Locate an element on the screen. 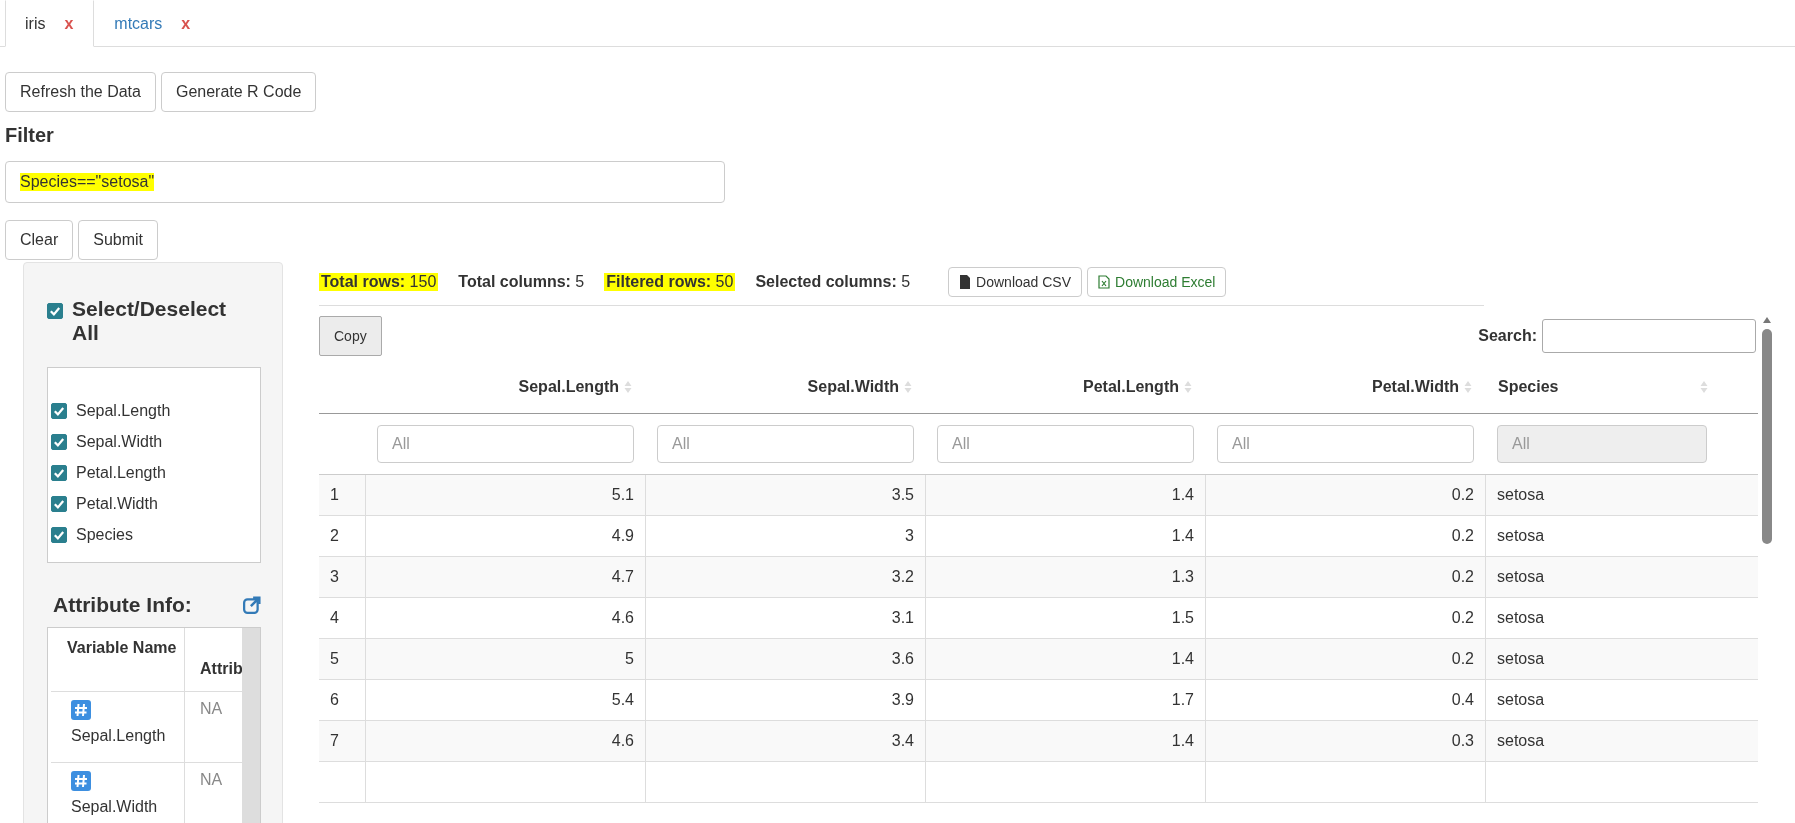 The image size is (1795, 823). column-header: Species is located at coordinates (1601, 386).